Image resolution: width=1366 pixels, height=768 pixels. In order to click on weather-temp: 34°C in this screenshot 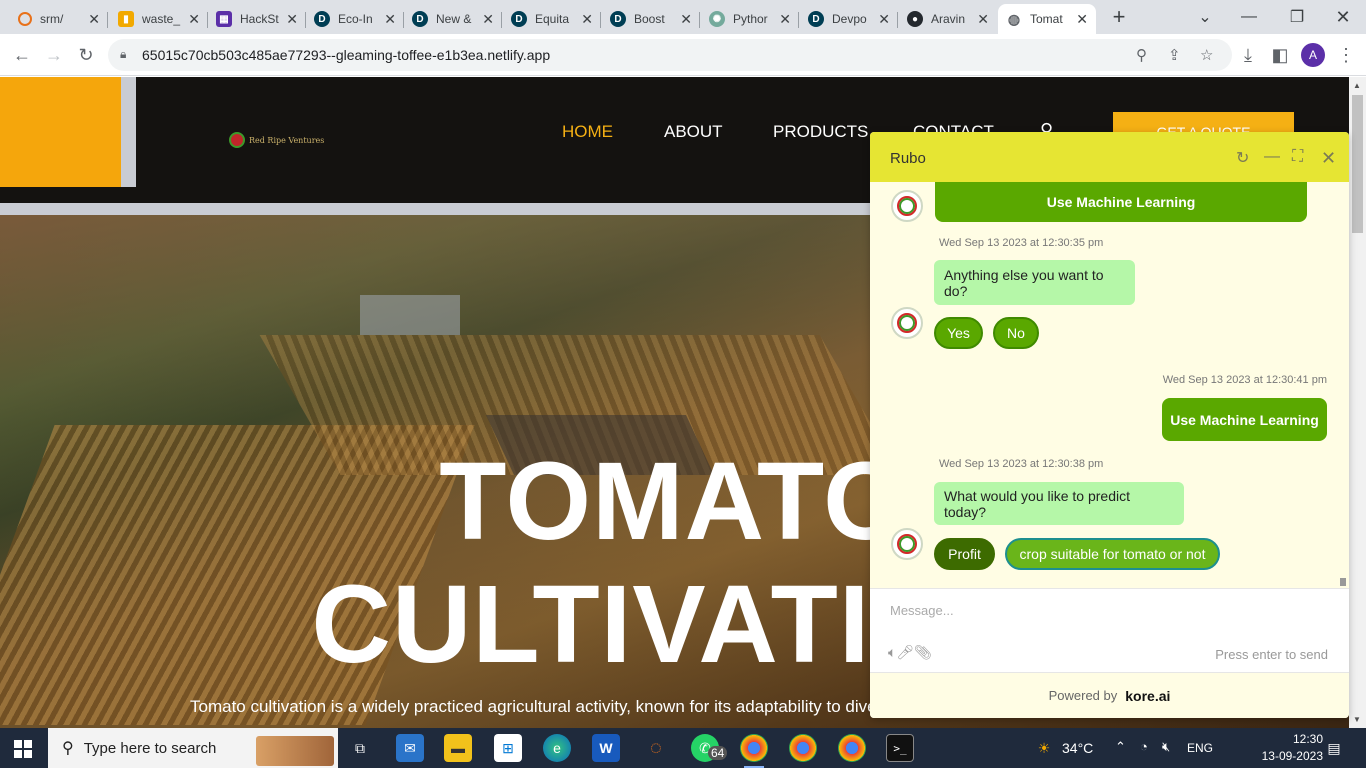, I will do `click(1077, 748)`.